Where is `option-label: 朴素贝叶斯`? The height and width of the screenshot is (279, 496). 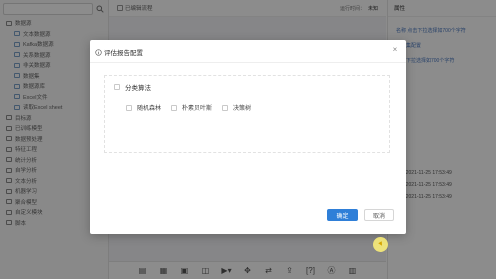
option-label: 朴素贝叶斯 is located at coordinates (197, 109).